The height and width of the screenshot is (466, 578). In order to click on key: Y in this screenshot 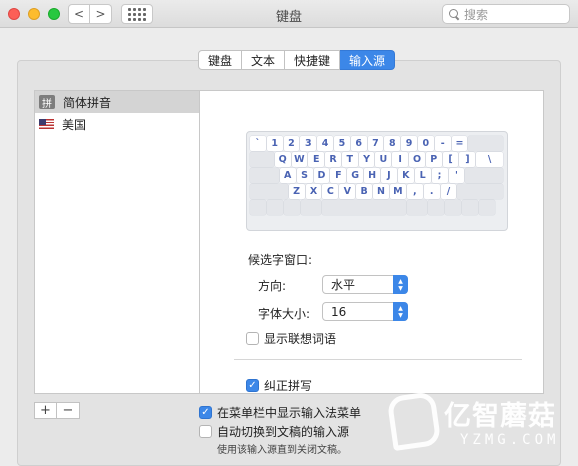, I will do `click(366, 159)`.